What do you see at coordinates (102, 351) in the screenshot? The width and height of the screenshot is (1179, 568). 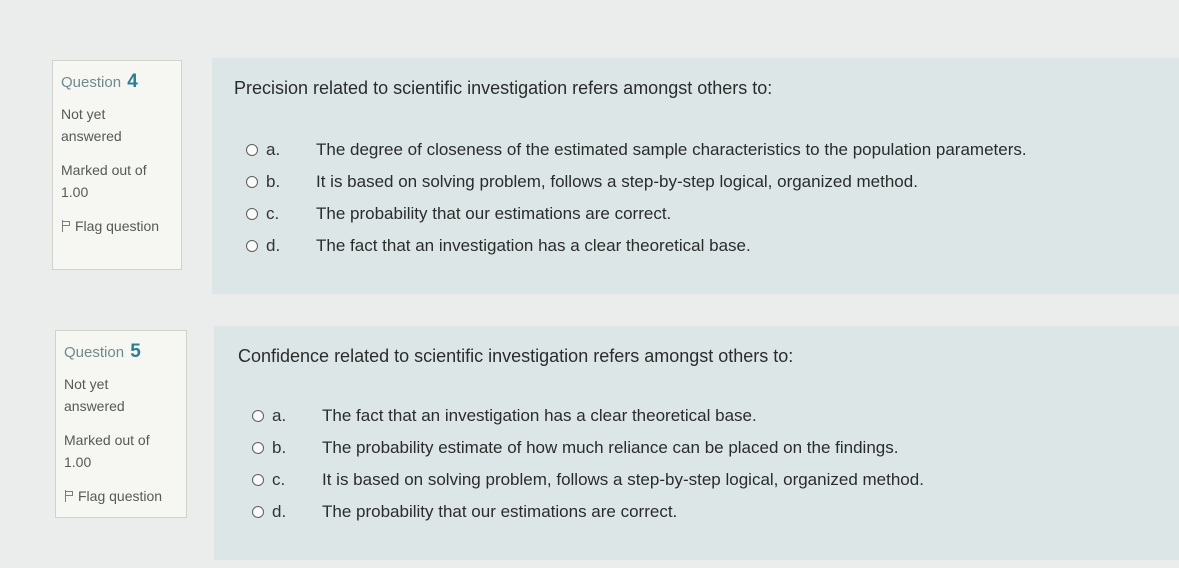 I see `question-number: Question 5` at bounding box center [102, 351].